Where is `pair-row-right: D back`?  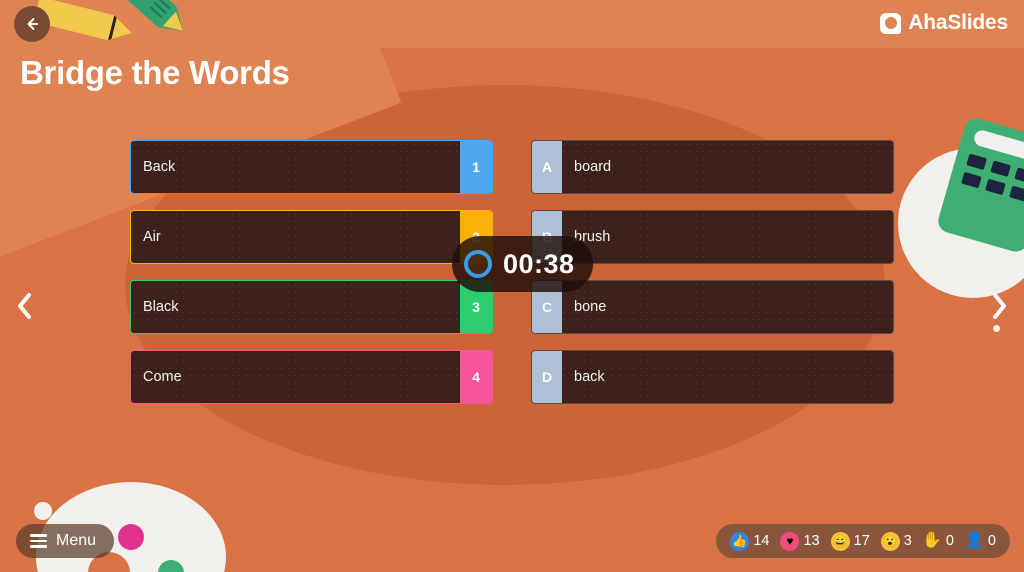
pair-row-right: D back is located at coordinates (712, 377).